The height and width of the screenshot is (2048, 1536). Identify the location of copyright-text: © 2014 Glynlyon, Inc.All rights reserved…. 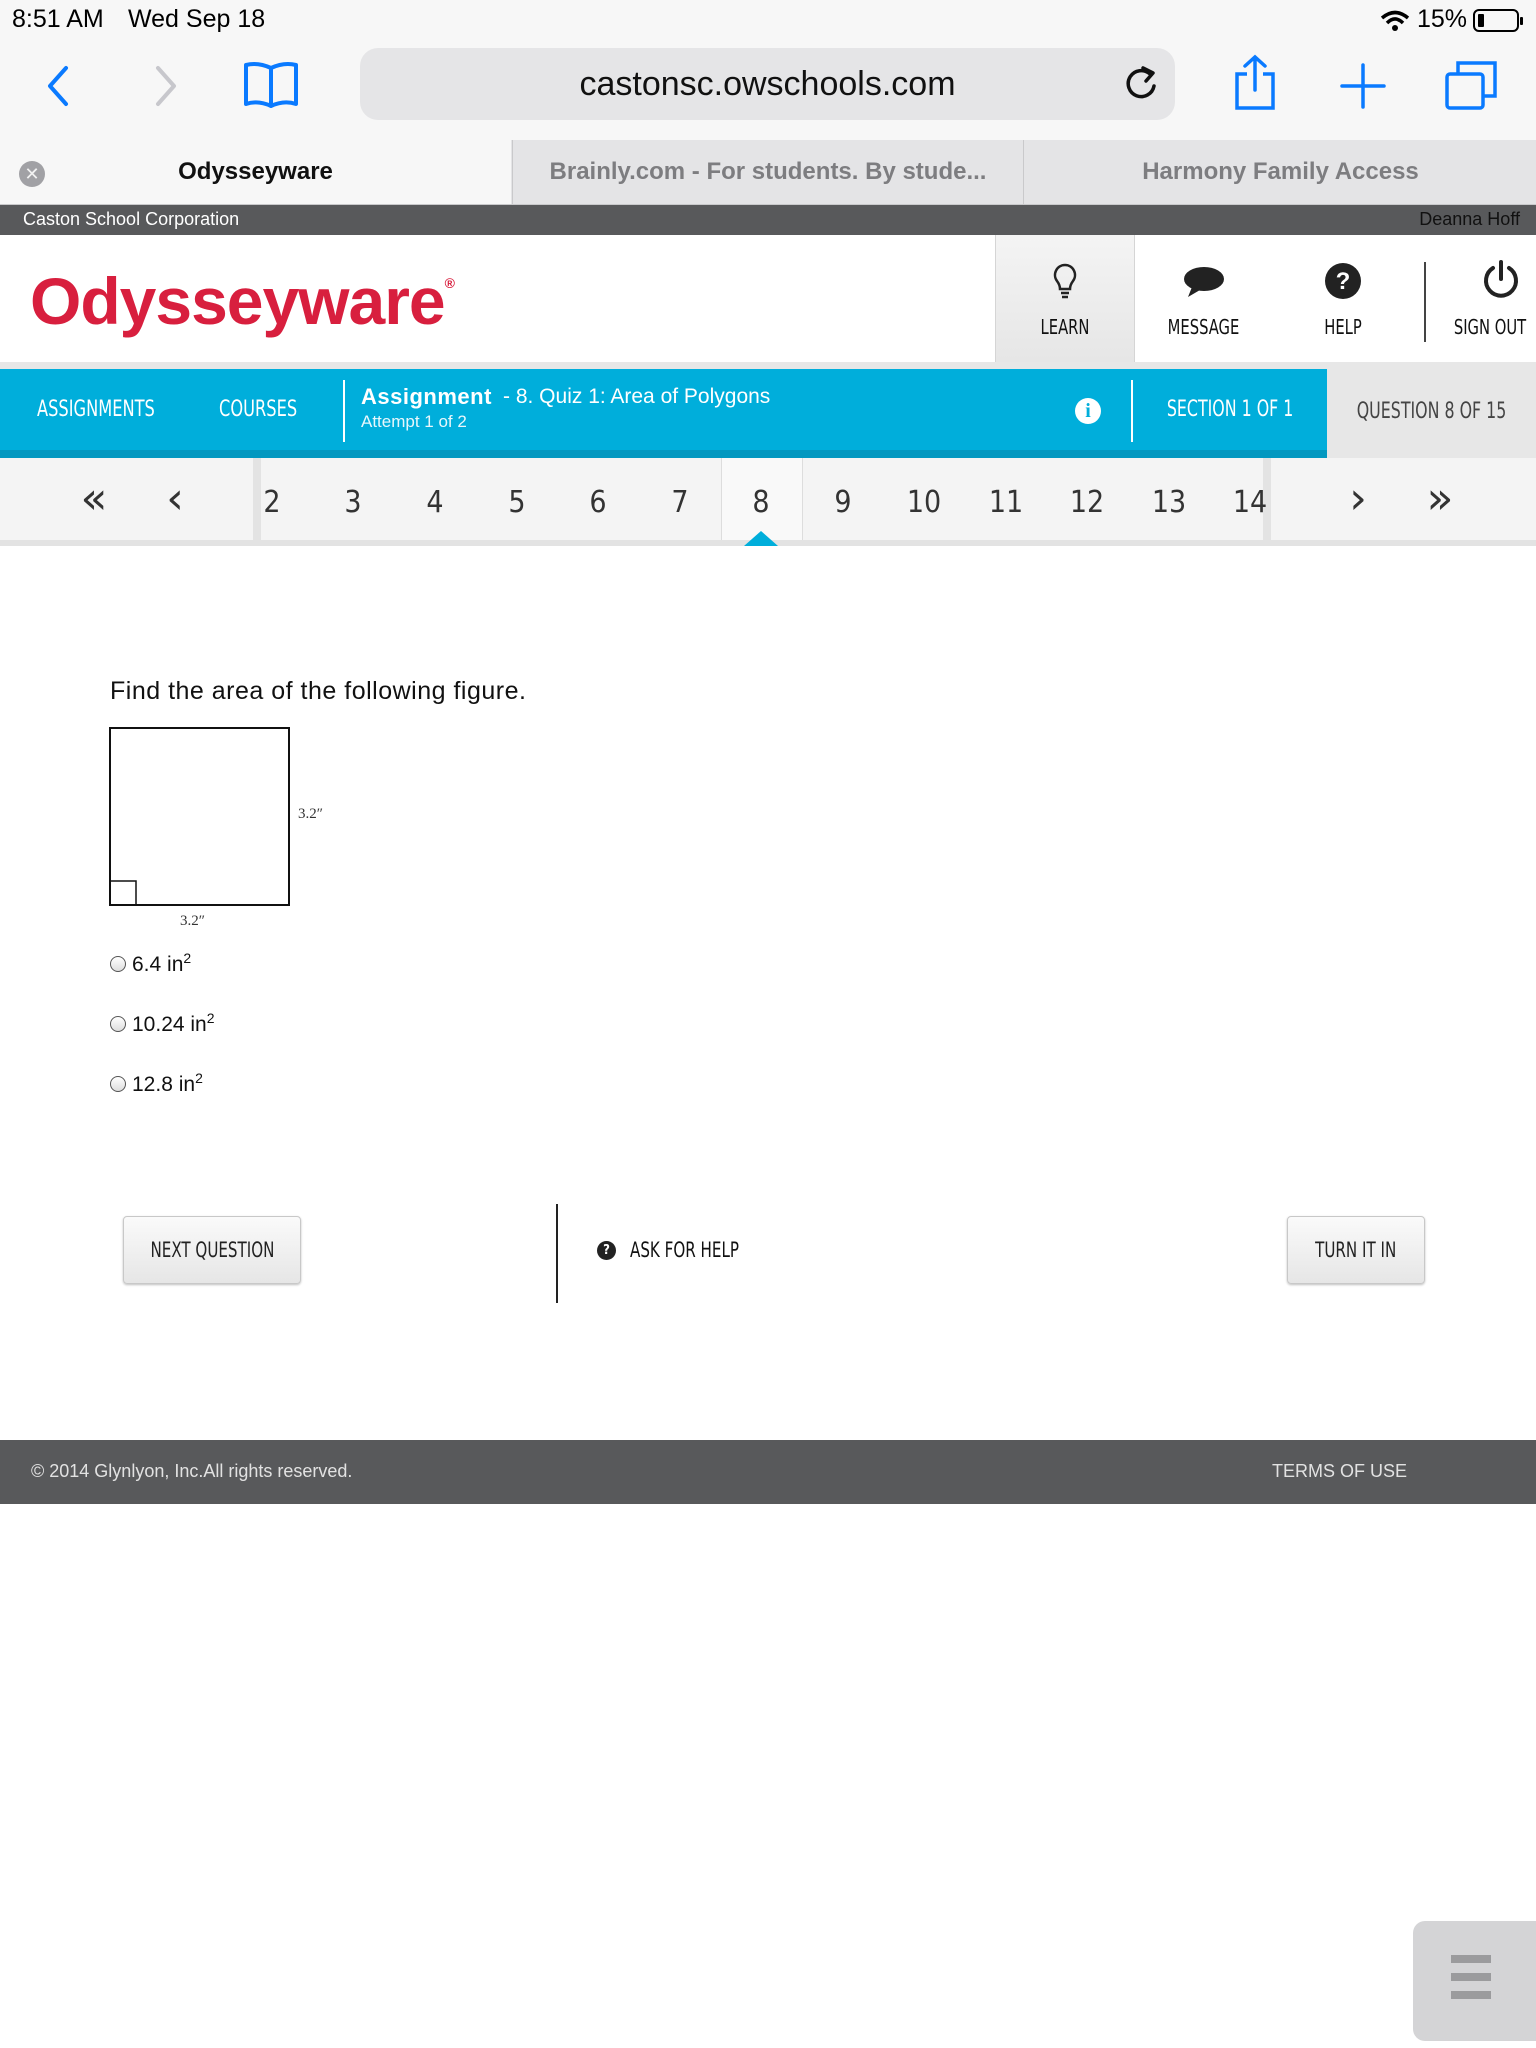
(192, 1471).